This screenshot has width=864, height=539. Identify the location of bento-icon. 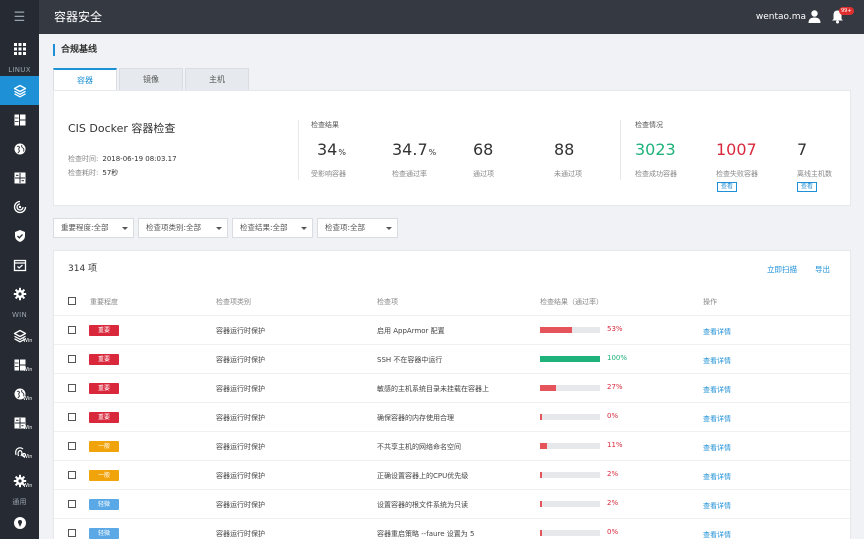
(19, 119).